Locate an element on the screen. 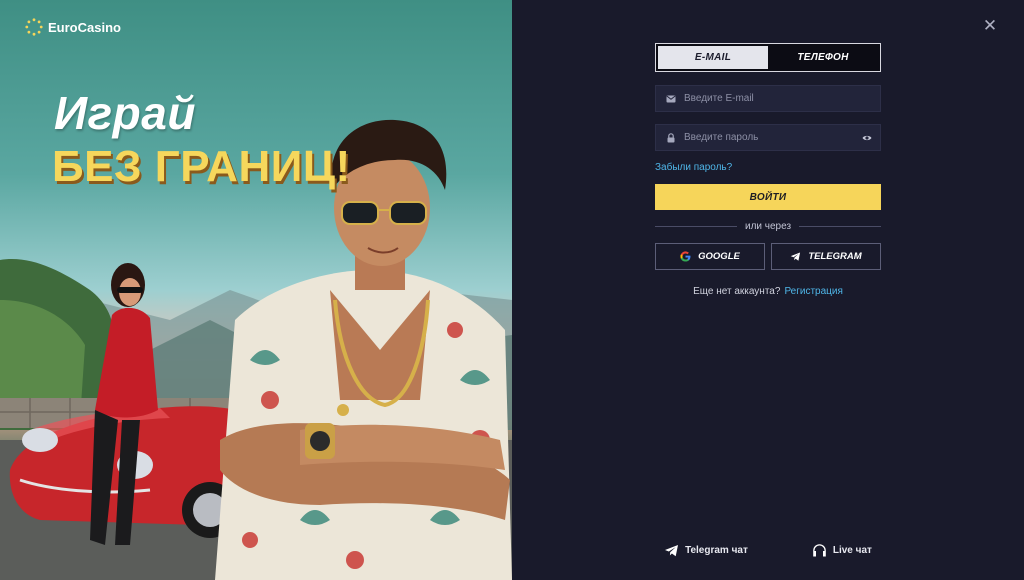 This screenshot has width=1024, height=580. google-button-label: GOOGLE is located at coordinates (719, 256).